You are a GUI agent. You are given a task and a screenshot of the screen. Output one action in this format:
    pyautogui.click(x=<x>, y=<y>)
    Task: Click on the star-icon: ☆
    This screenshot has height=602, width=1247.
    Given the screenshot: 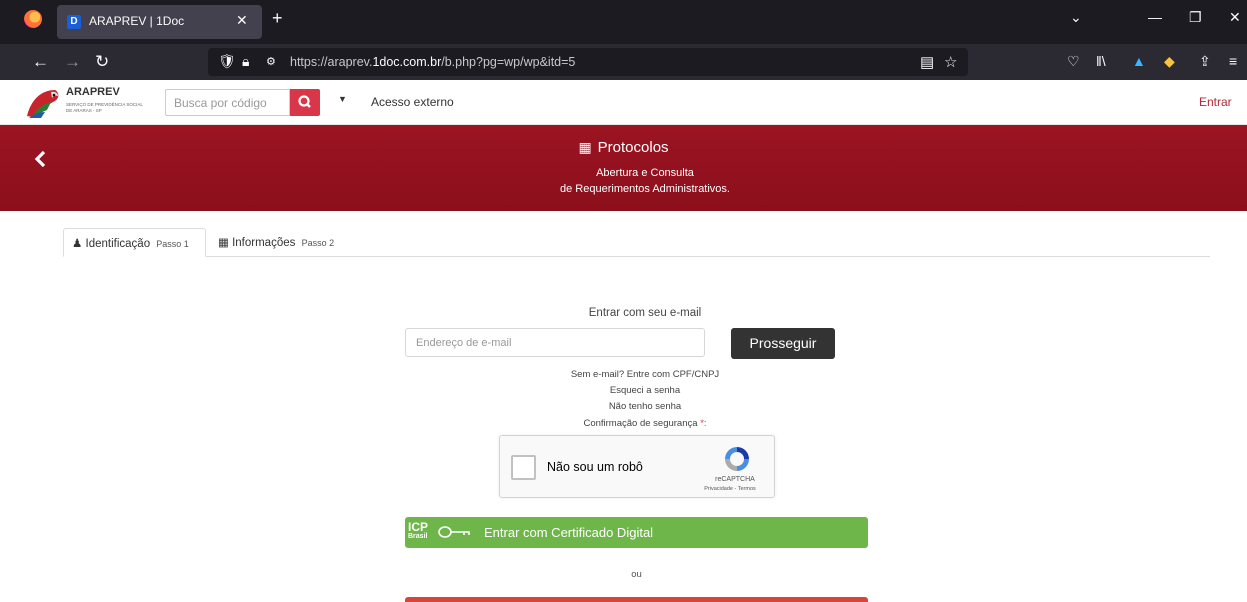 What is the action you would take?
    pyautogui.click(x=950, y=62)
    